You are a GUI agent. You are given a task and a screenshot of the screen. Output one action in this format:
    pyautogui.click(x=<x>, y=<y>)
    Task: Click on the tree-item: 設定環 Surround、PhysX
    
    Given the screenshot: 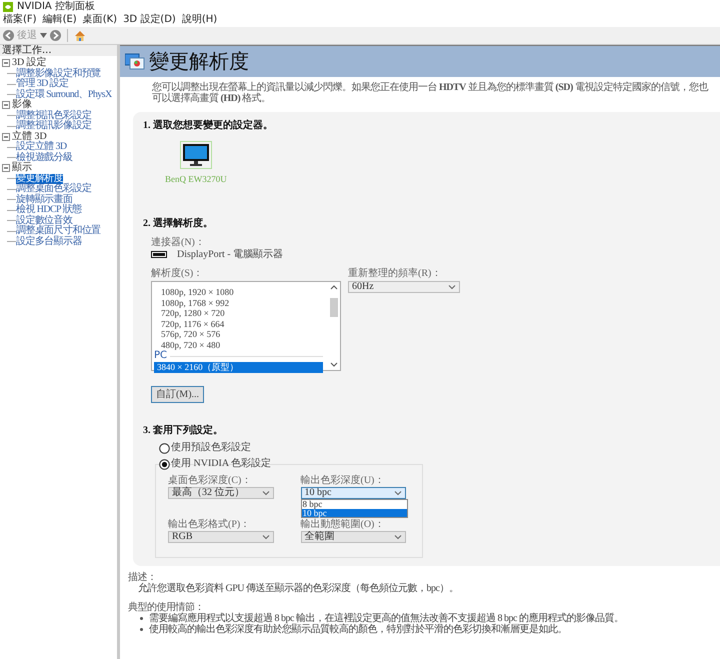 What is the action you would take?
    pyautogui.click(x=64, y=95)
    